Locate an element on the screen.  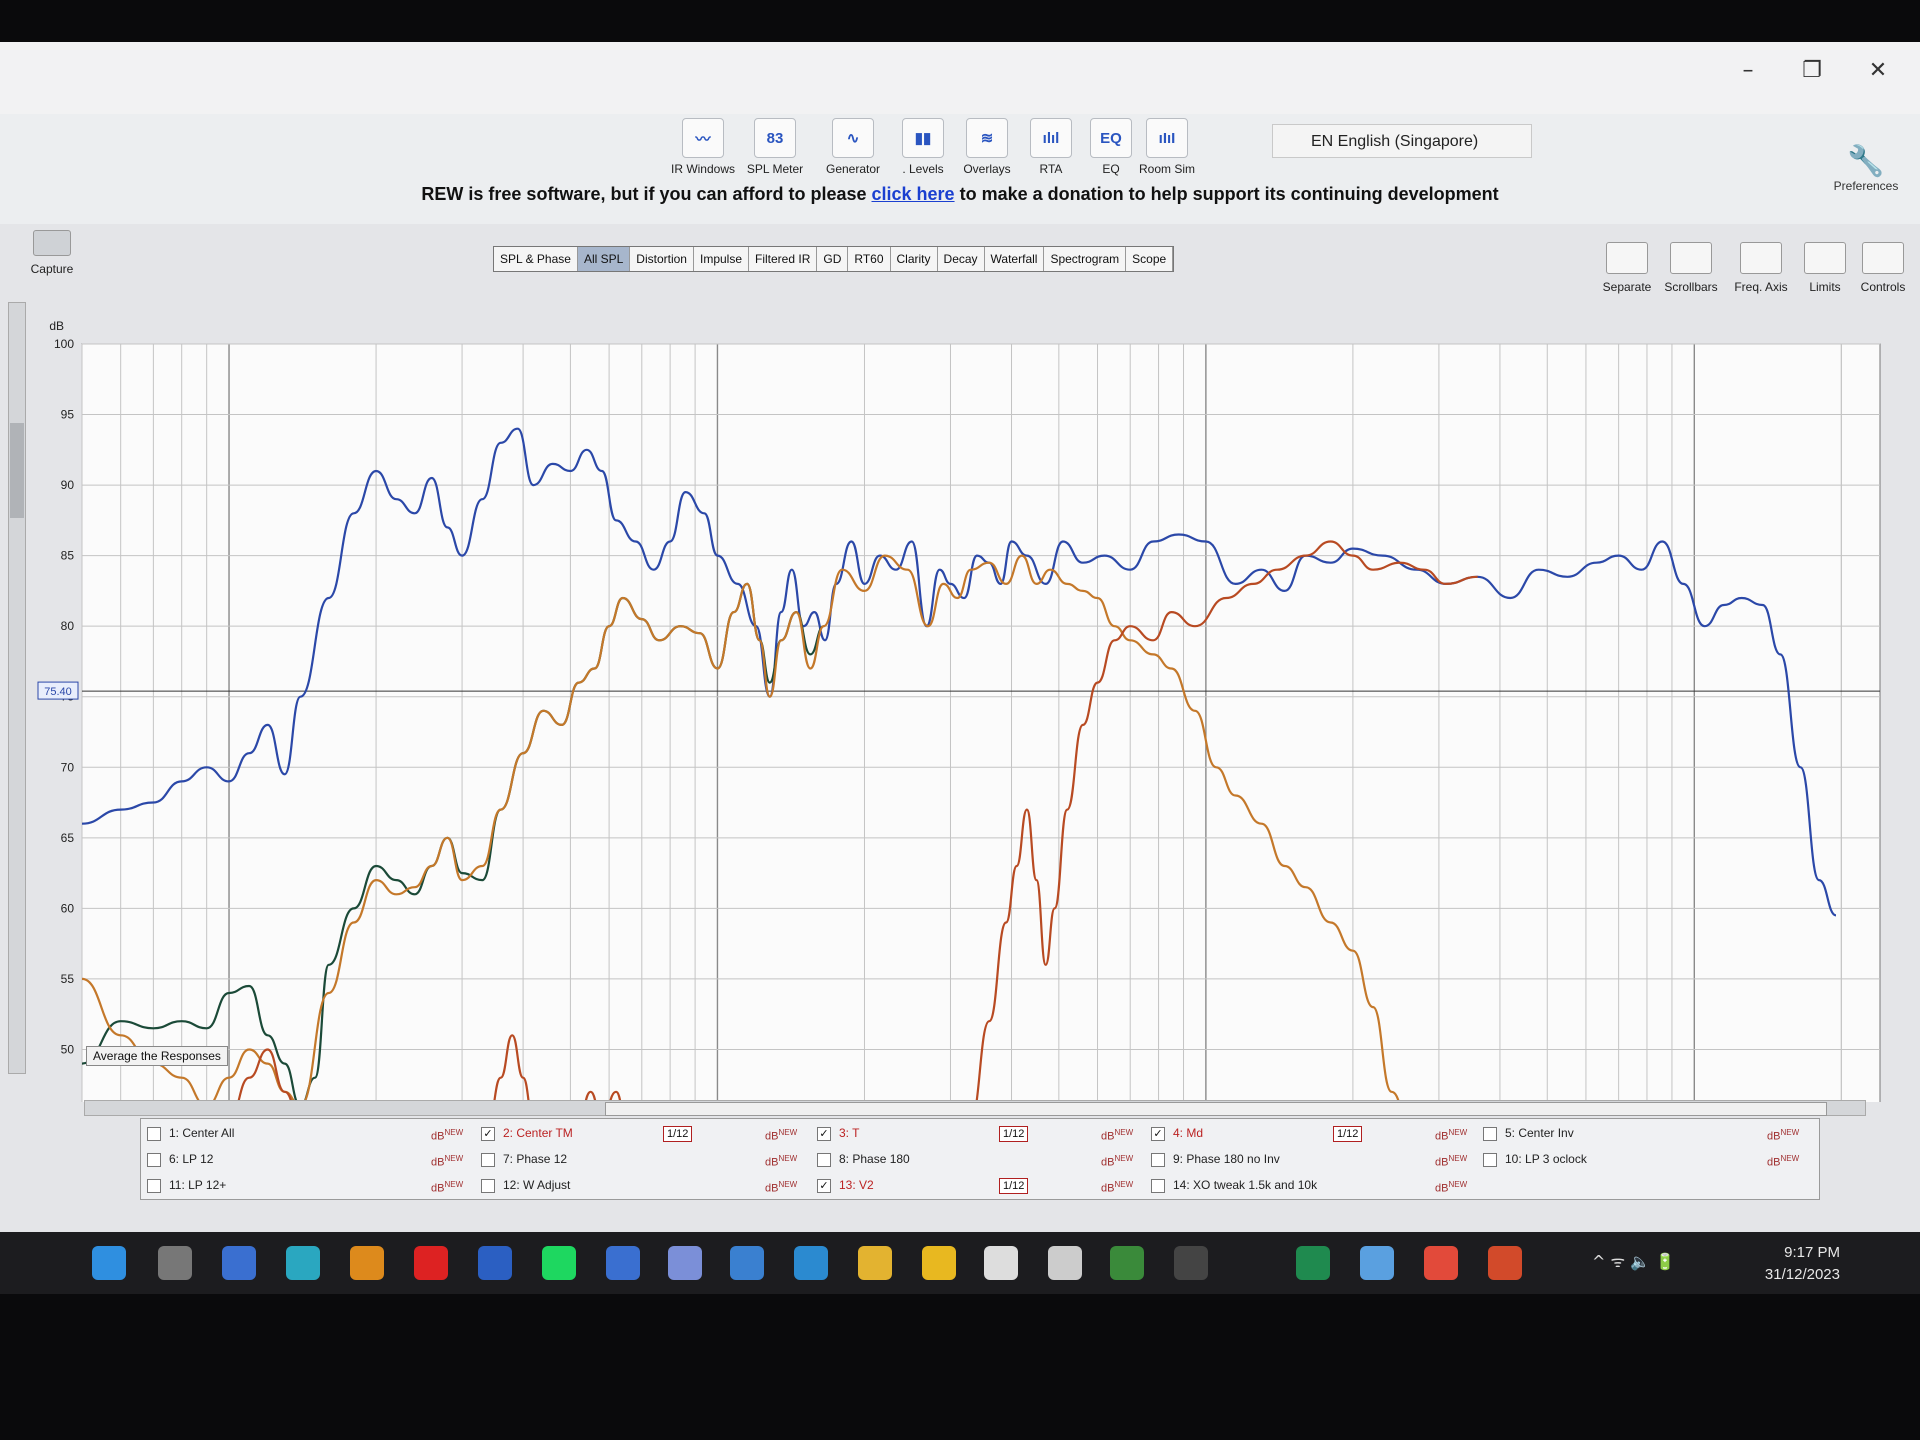
powerpoint-icon is located at coordinates (1505, 1263).